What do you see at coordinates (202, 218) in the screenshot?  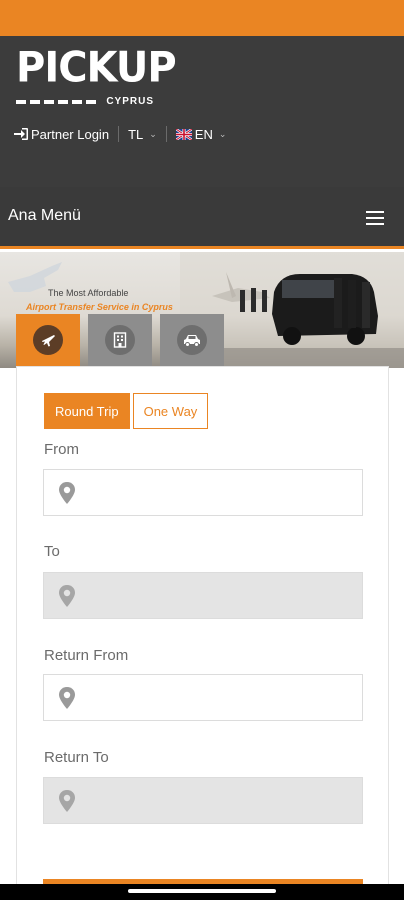 I see `main-menu-bar: Ana Menü` at bounding box center [202, 218].